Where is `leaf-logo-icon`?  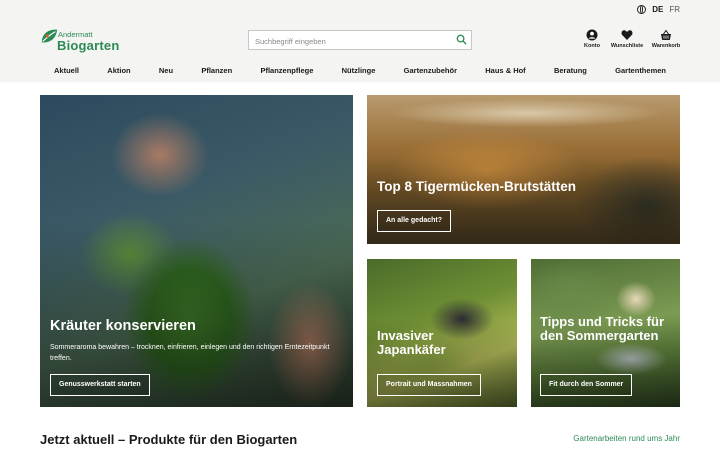
leaf-logo-icon is located at coordinates (49, 36).